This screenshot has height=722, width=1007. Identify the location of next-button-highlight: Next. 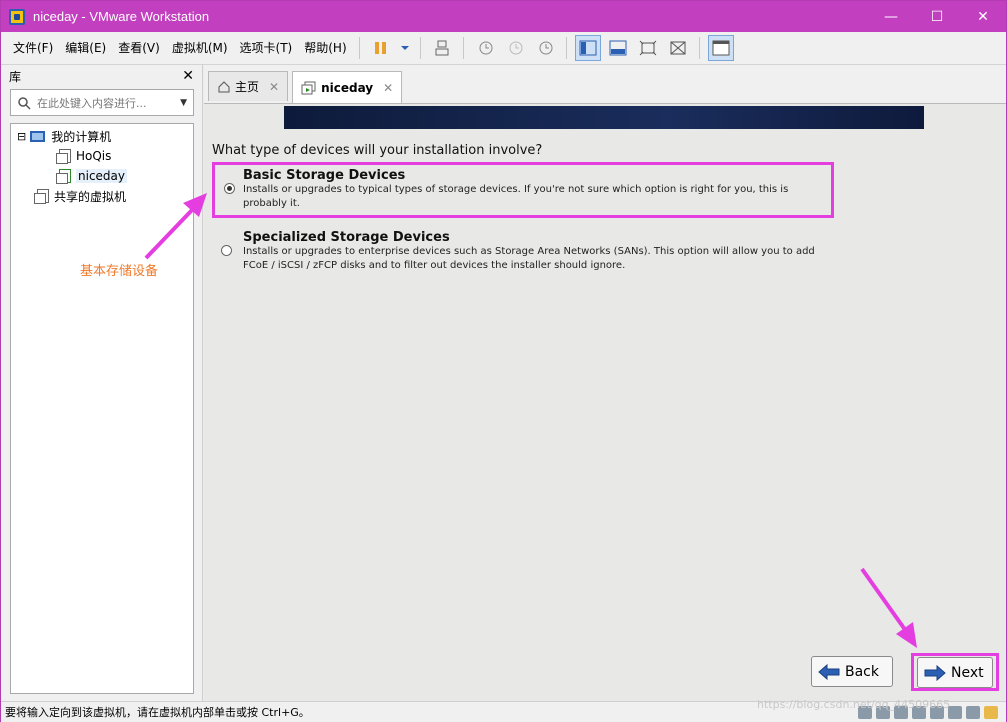
(955, 672).